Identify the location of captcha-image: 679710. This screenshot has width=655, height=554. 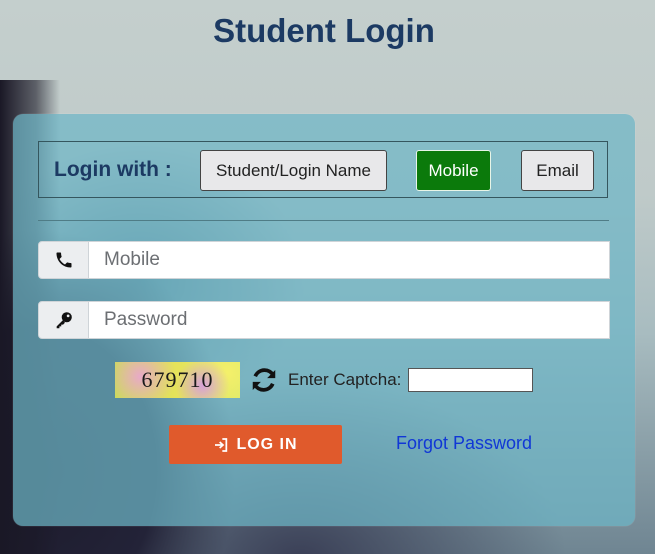
(177, 380).